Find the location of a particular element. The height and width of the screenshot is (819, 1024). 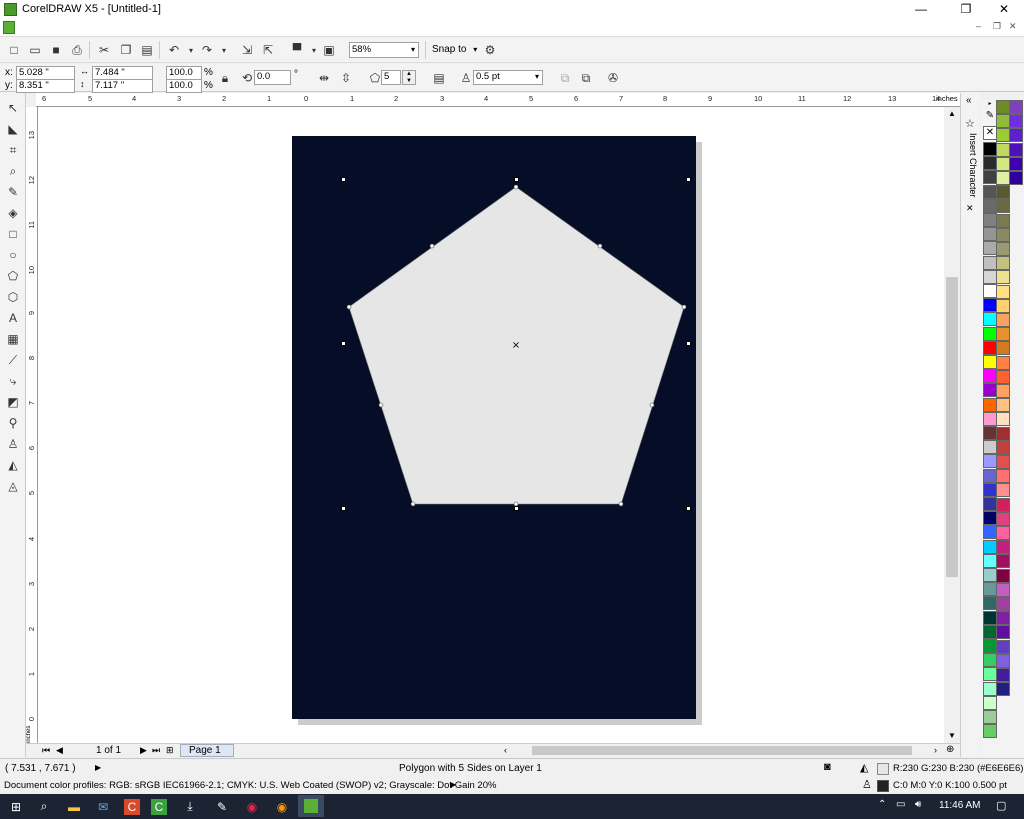

chrome-alt-icon: ◉ is located at coordinates (282, 806).